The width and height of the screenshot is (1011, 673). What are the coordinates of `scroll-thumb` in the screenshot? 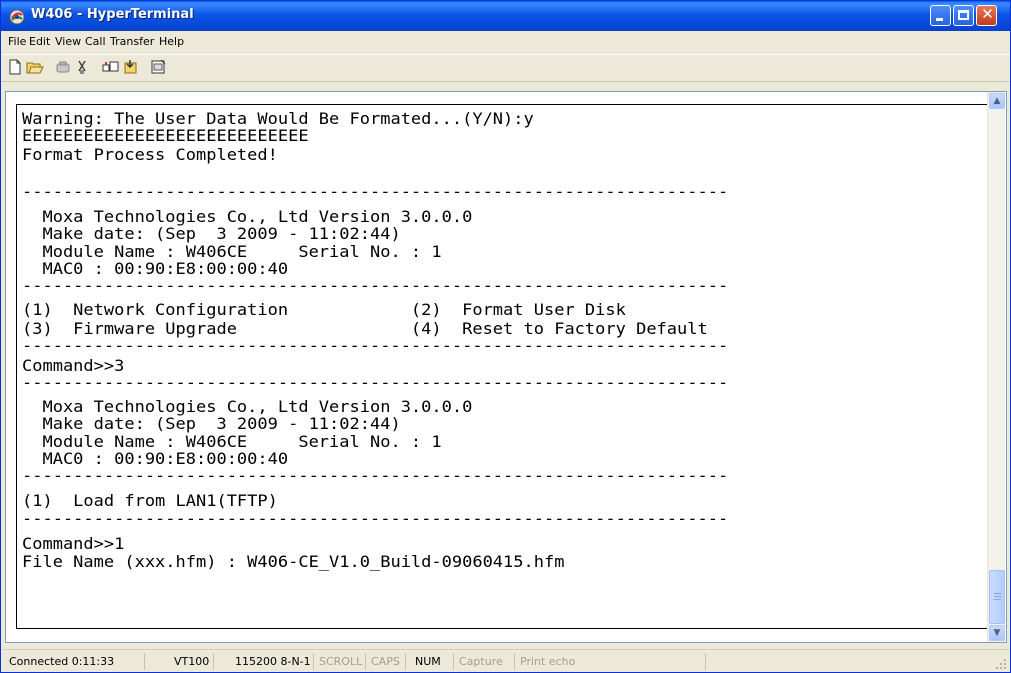 It's located at (997, 597).